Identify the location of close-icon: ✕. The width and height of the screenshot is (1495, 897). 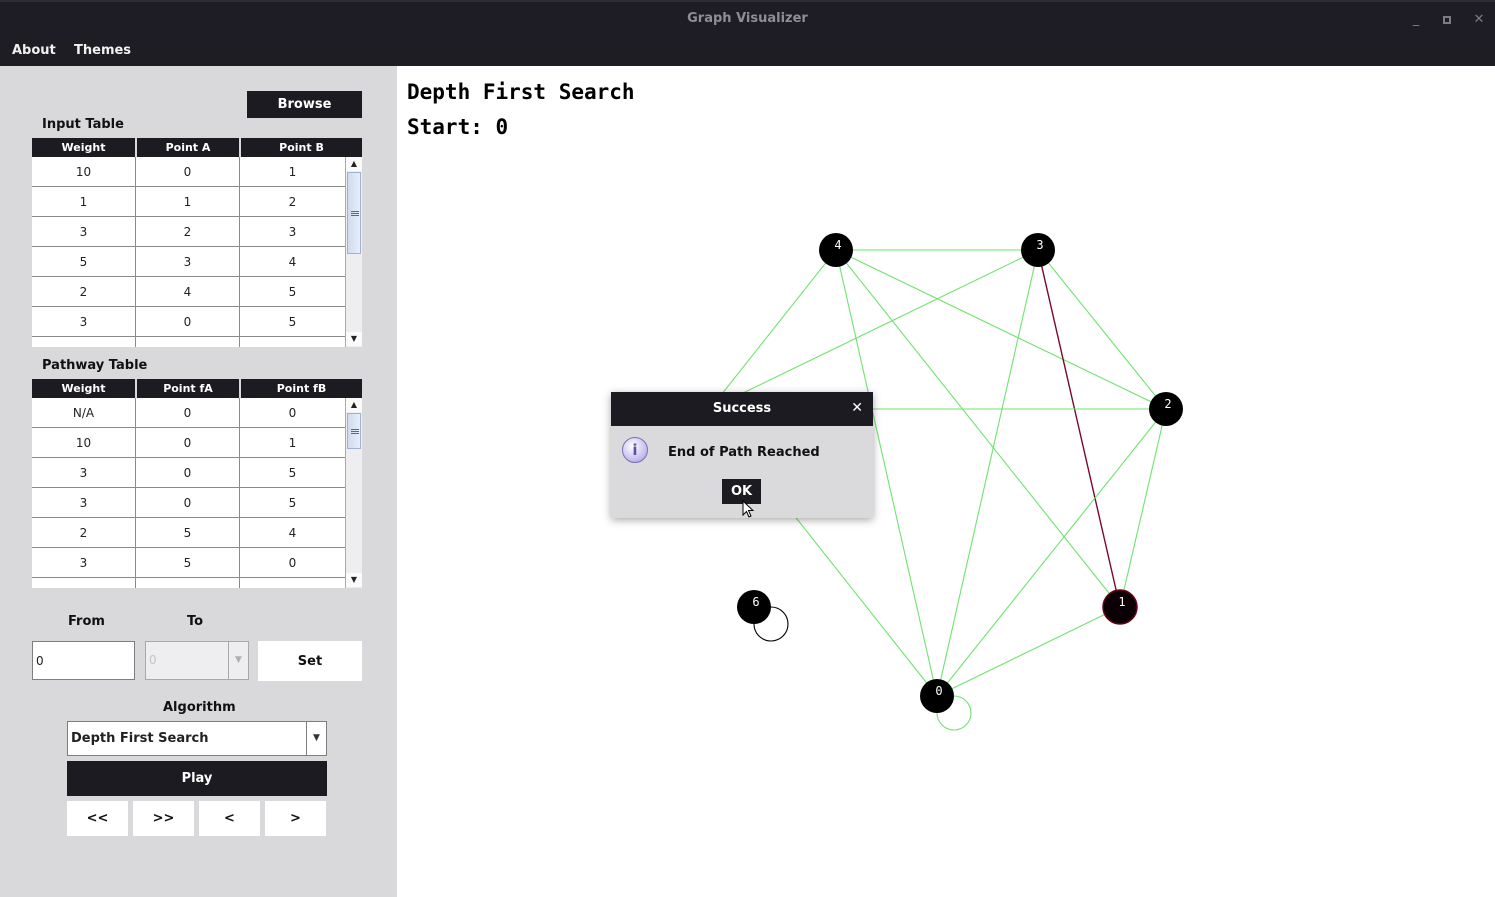
(1479, 20).